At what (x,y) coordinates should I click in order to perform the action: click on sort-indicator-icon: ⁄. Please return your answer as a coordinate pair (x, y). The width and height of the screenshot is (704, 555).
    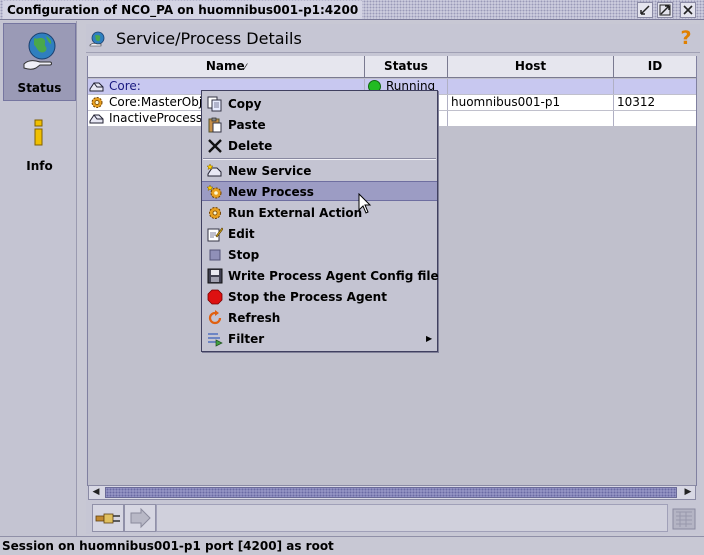
    Looking at the image, I should click on (245, 68).